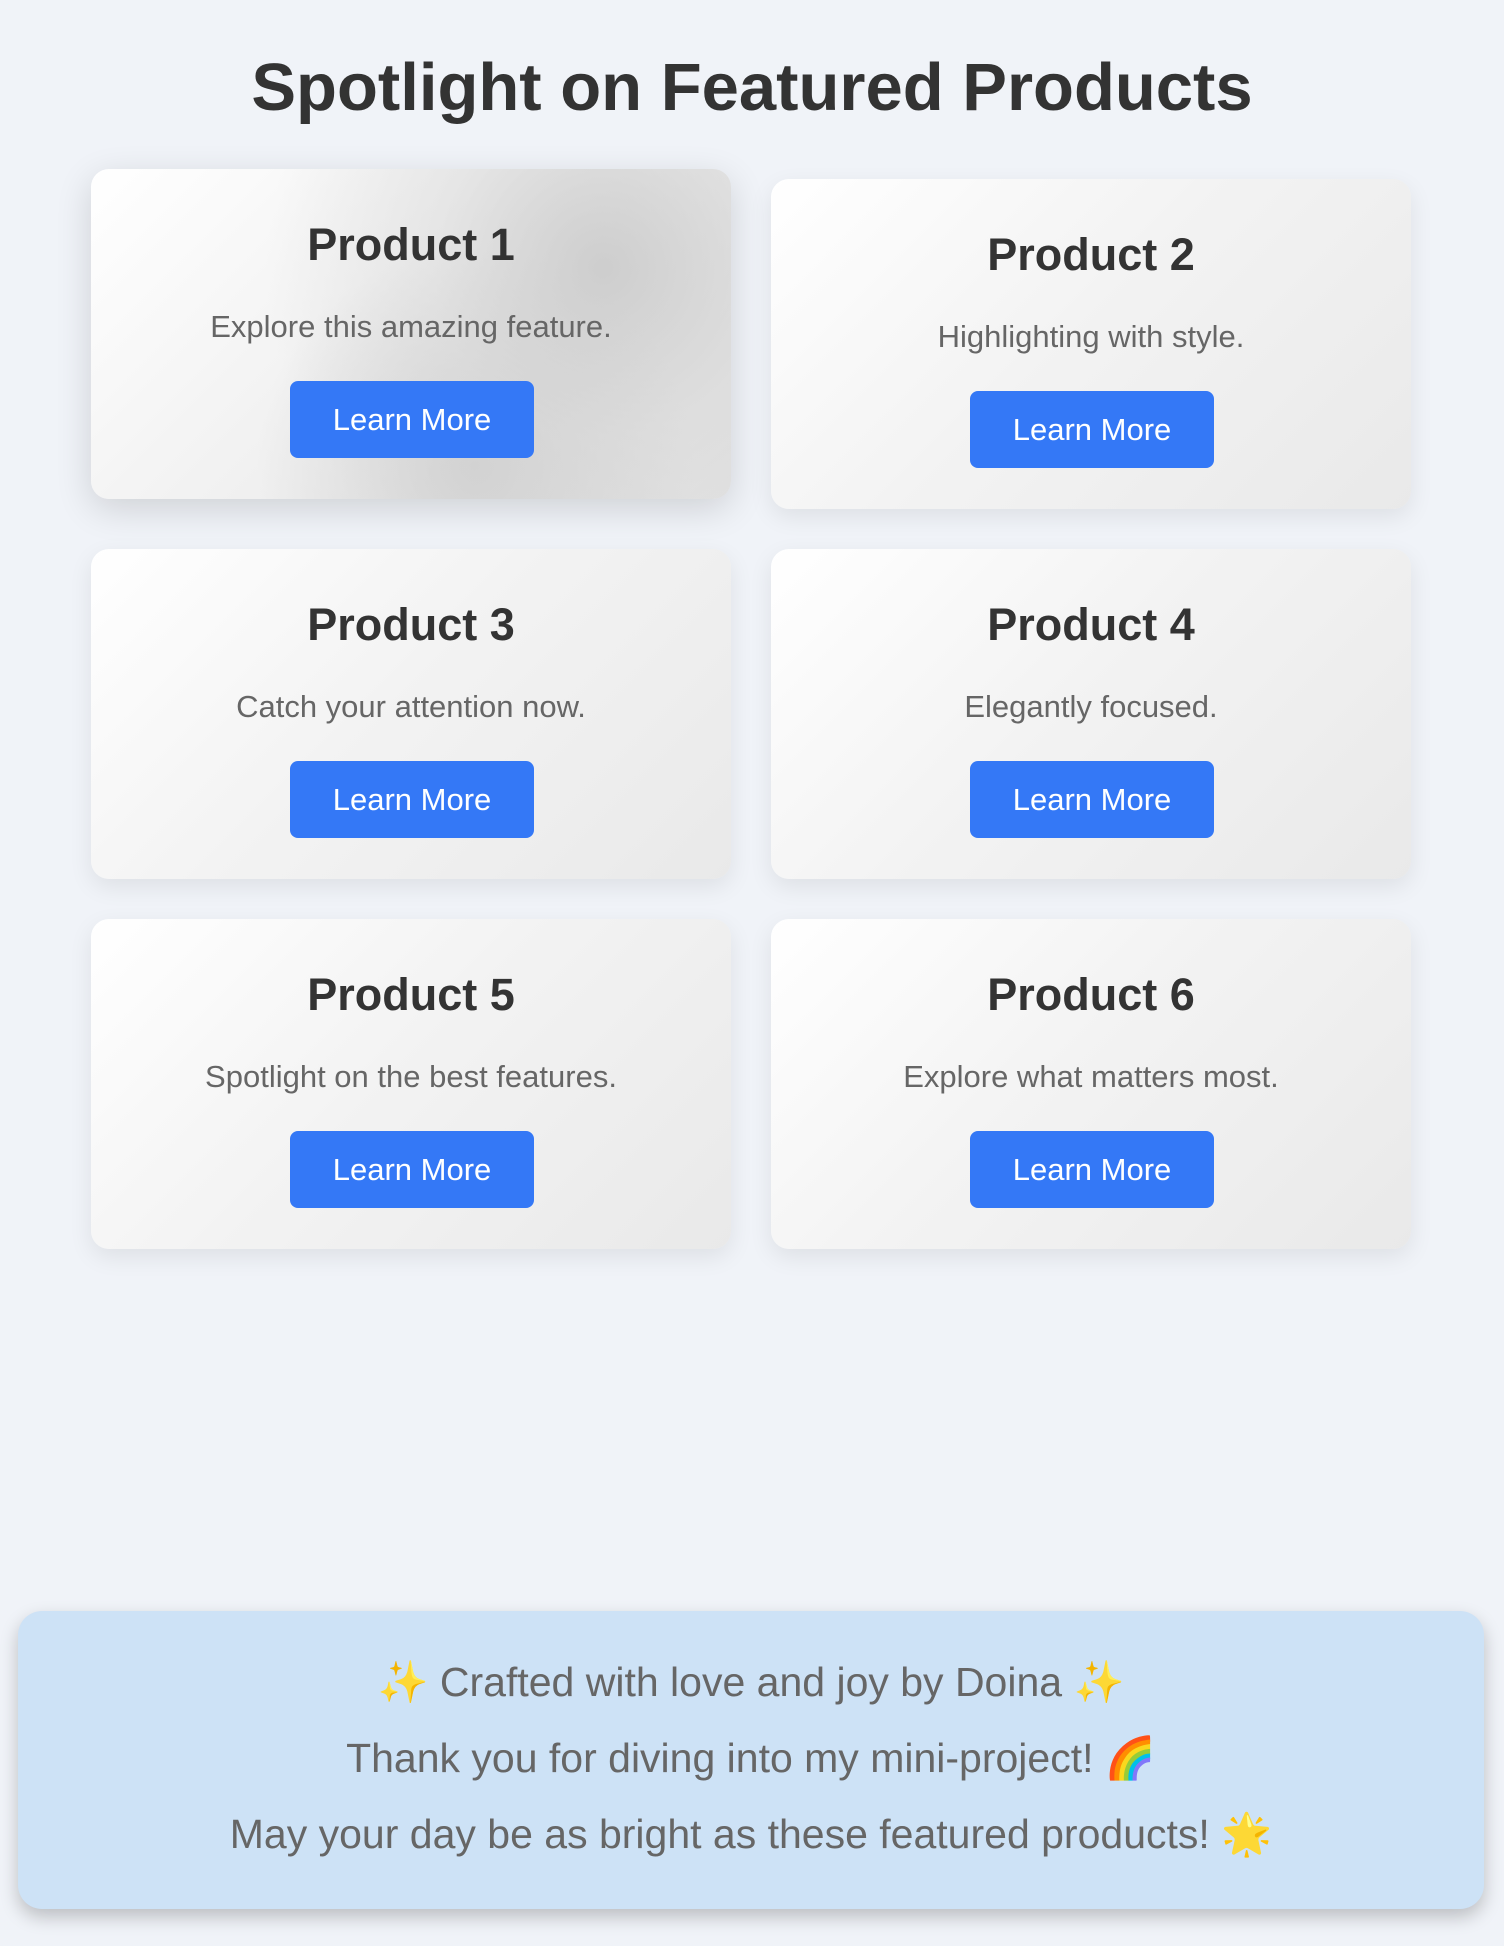 The image size is (1504, 1946). Describe the element at coordinates (1091, 336) in the screenshot. I see `product-description: Highlighting with style.` at that location.